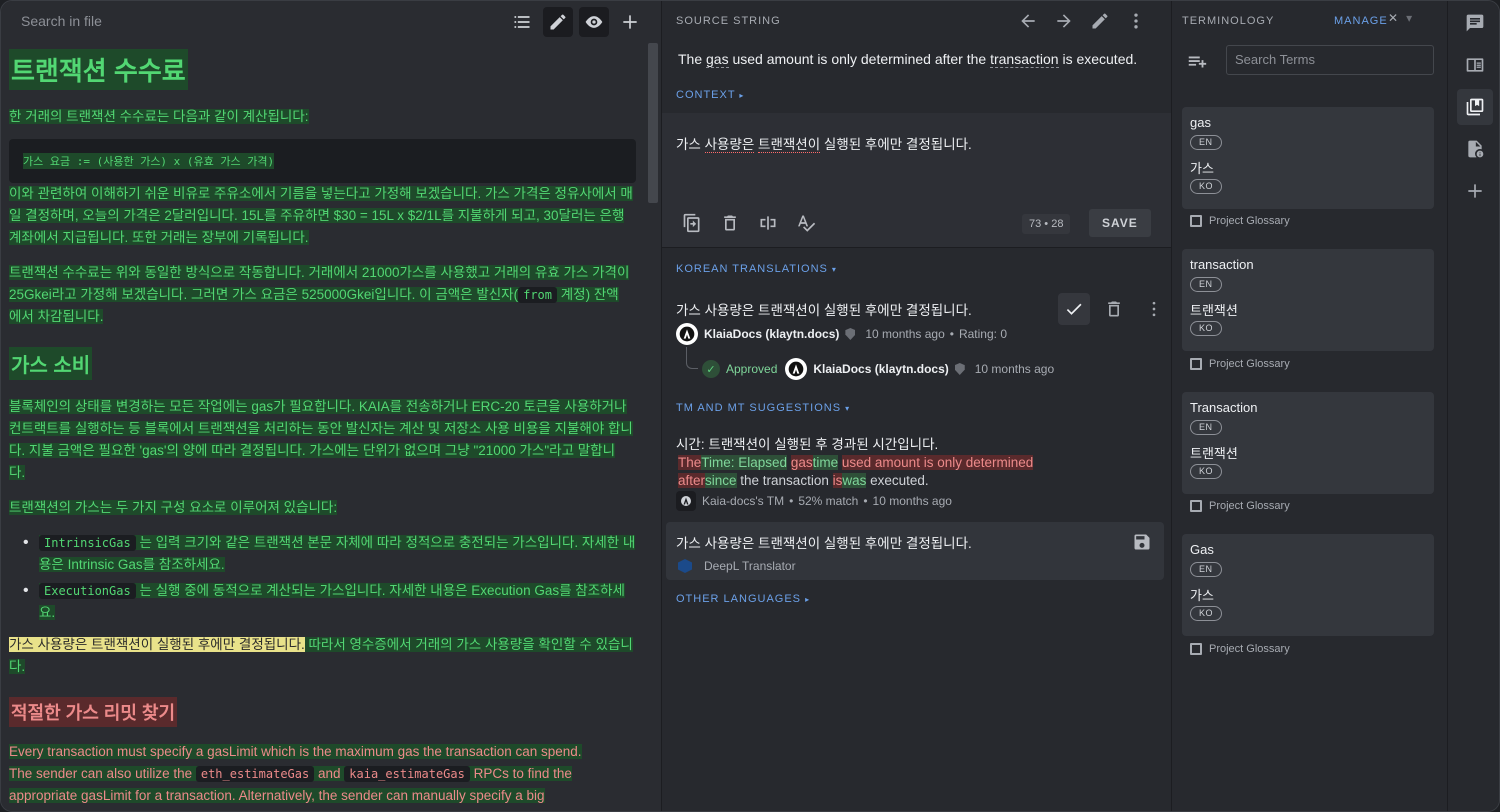 The height and width of the screenshot is (812, 1500). Describe the element at coordinates (1475, 191) in the screenshot. I see `add-panel-icon` at that location.